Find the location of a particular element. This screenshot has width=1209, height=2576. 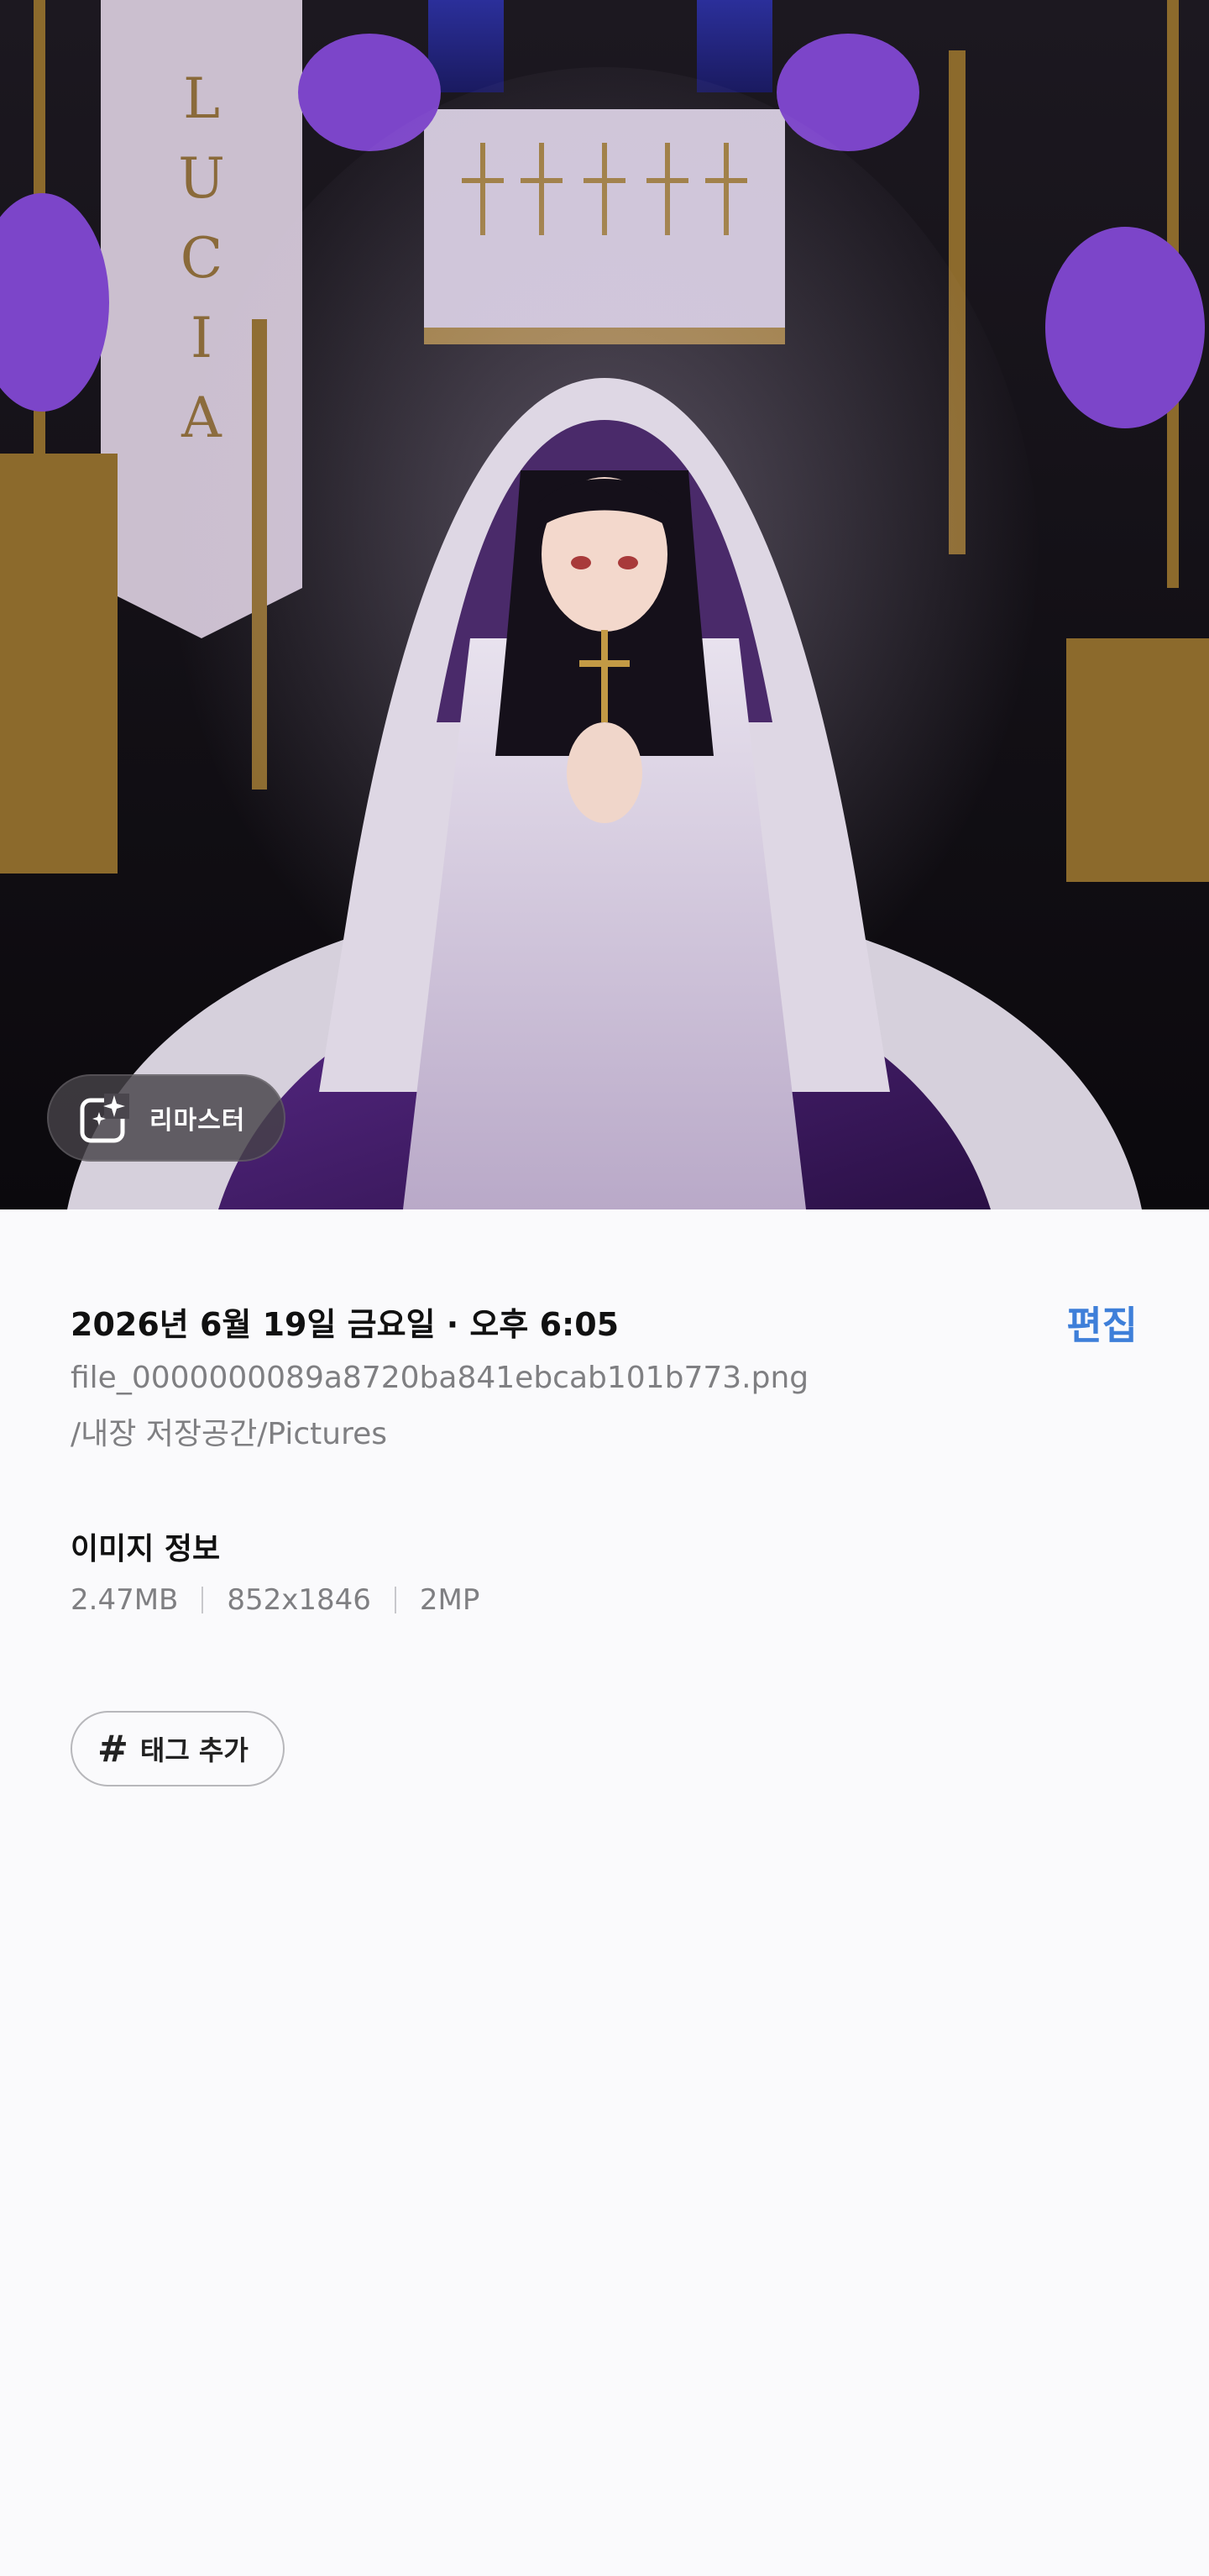

svg-text: I is located at coordinates (201, 338).